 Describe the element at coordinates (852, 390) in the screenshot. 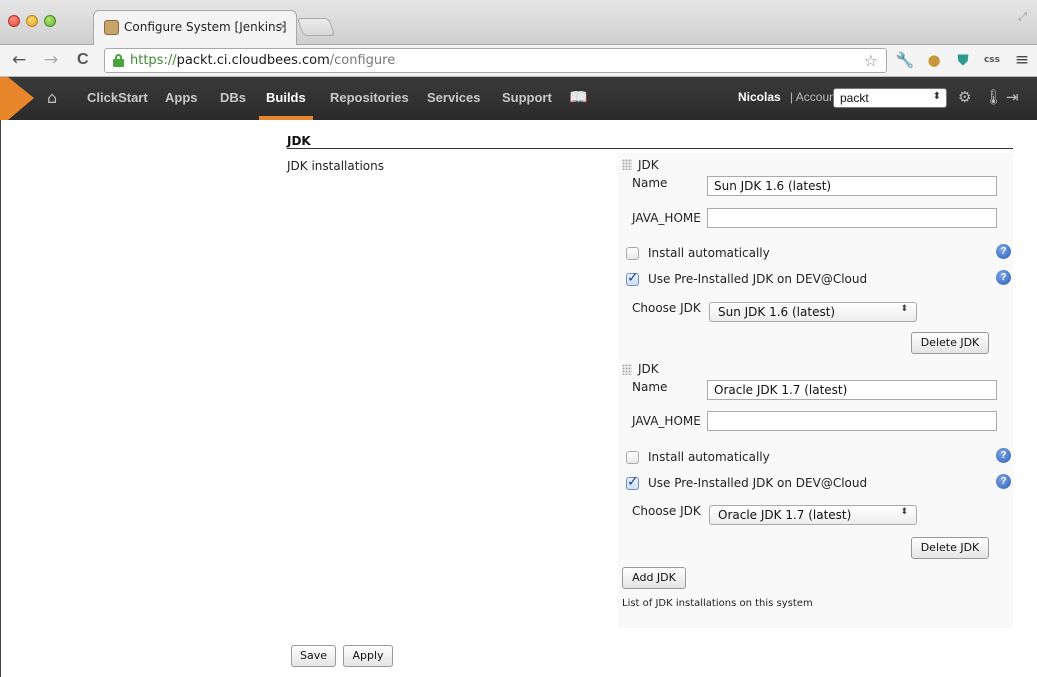

I see `jdk-name-input: Oracle JDK 1.7 (latest)` at that location.